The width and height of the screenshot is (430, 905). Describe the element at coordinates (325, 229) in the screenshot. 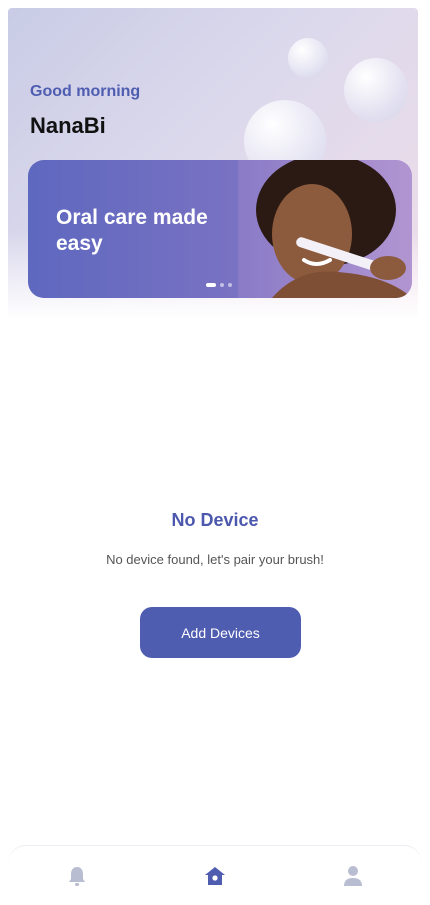

I see `banner-photo` at that location.